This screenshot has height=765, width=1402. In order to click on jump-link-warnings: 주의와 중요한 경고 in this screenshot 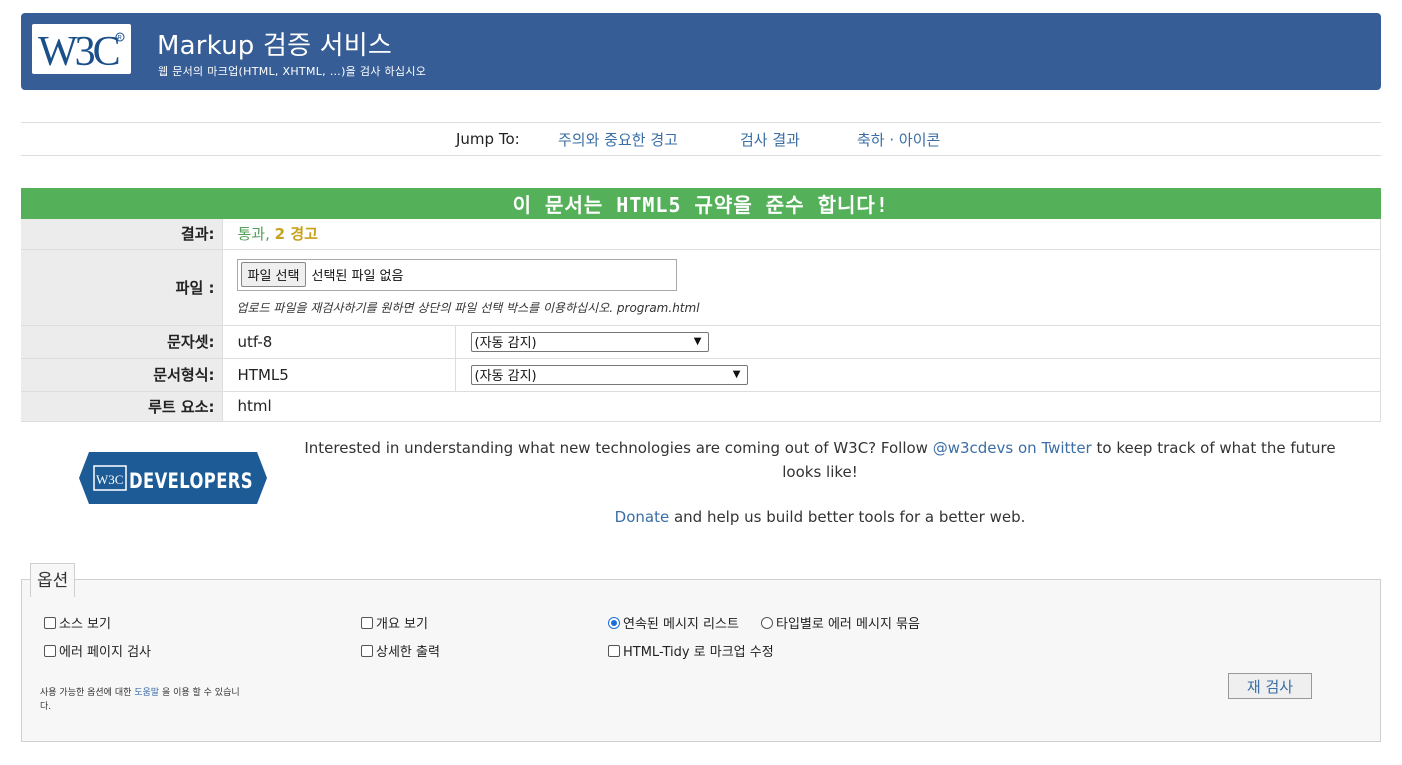, I will do `click(618, 139)`.